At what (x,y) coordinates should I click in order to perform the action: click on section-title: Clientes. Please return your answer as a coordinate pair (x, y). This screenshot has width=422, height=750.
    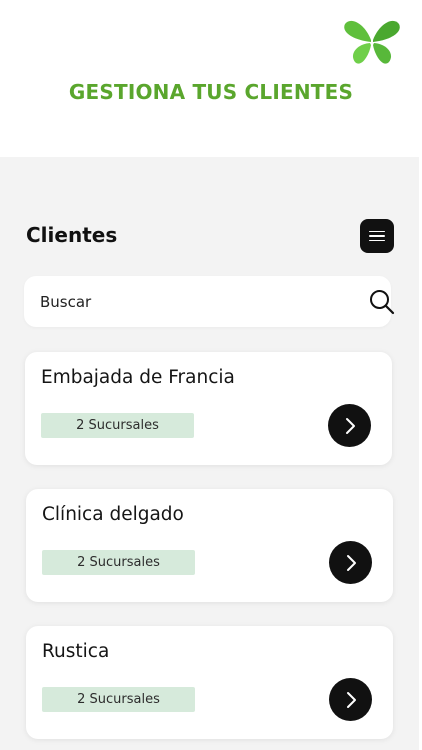
    Looking at the image, I should click on (72, 235).